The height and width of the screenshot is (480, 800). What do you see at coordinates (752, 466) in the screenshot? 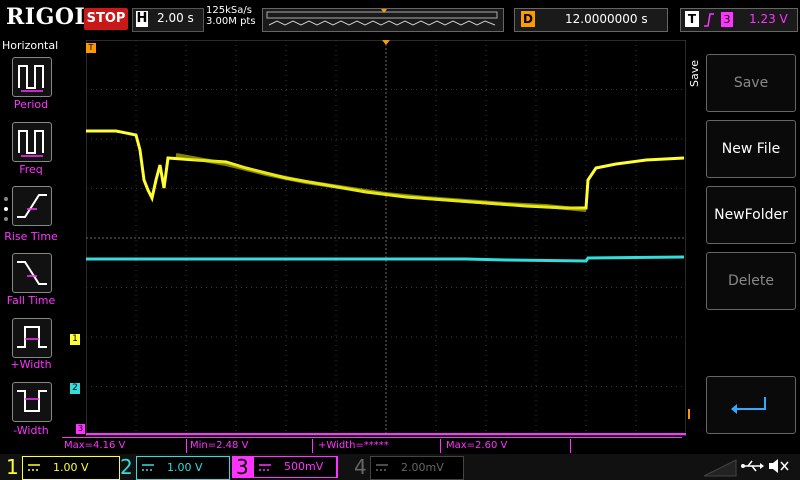
I see `usb-icon` at bounding box center [752, 466].